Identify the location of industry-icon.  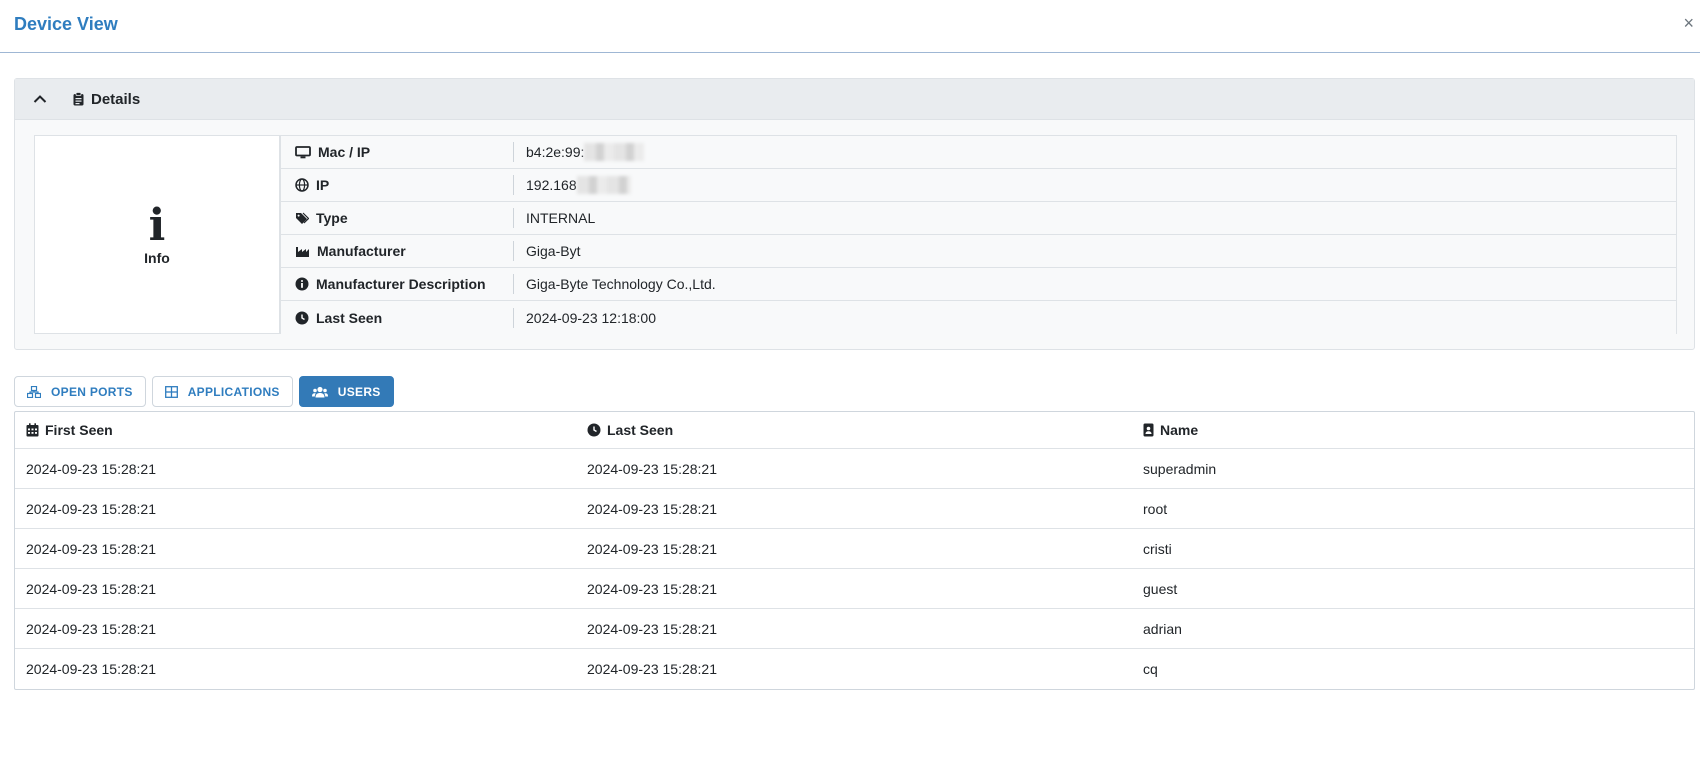
(302, 251).